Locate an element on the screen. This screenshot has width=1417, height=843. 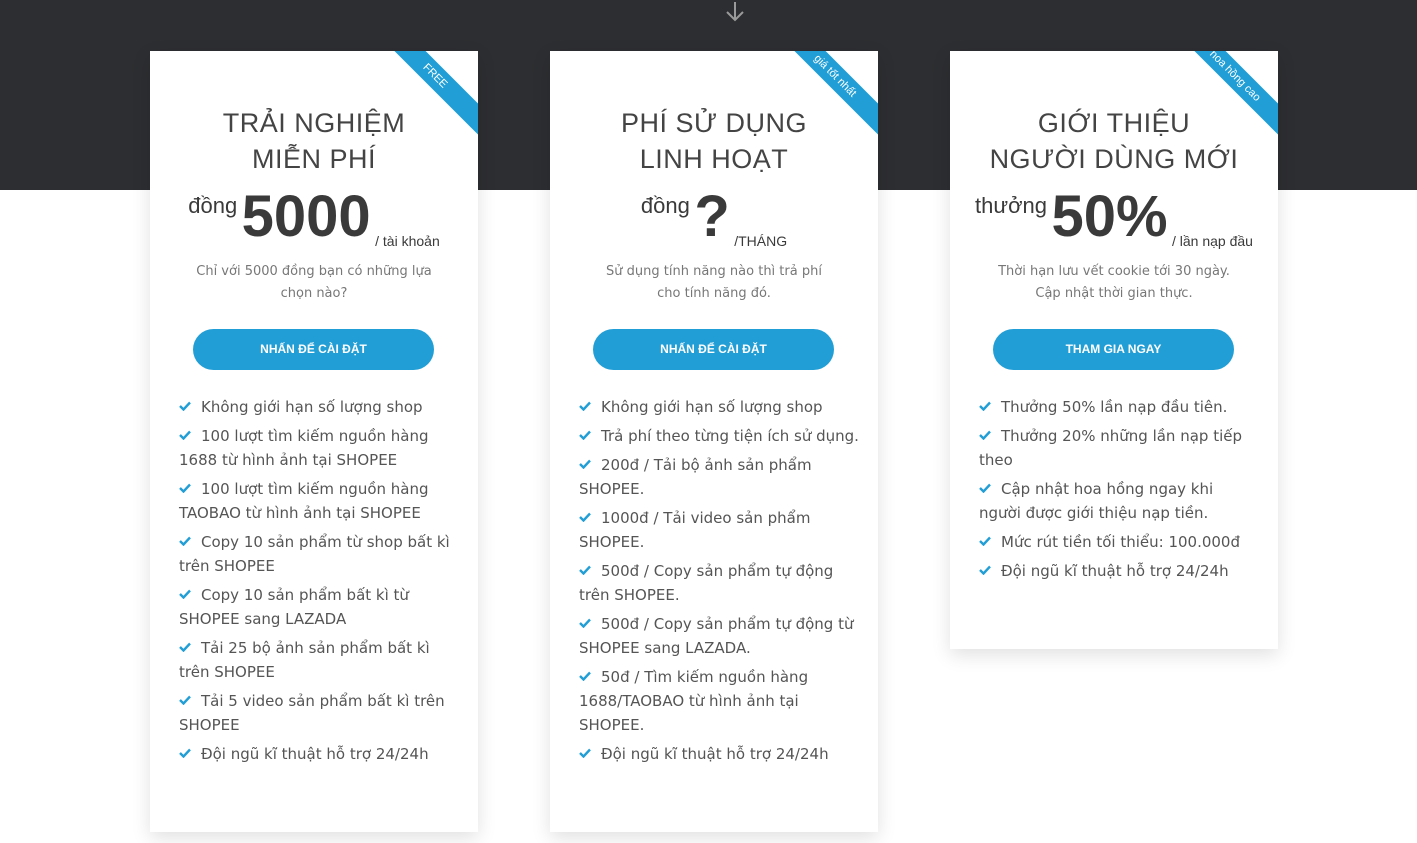
plan-price: đồng 5000 / tài khoản is located at coordinates (314, 217).